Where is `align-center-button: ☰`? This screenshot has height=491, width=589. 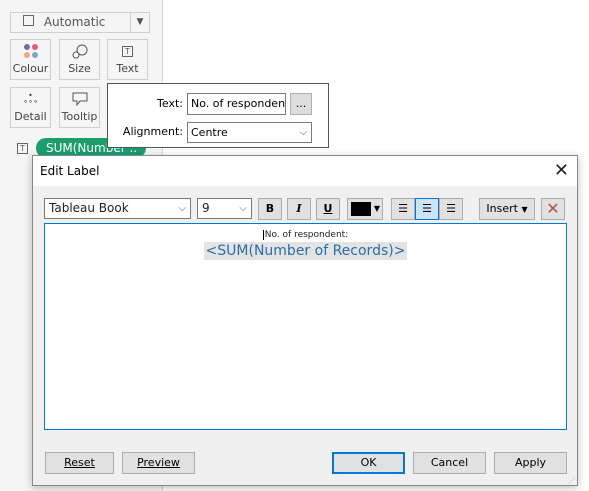 align-center-button: ☰ is located at coordinates (427, 209).